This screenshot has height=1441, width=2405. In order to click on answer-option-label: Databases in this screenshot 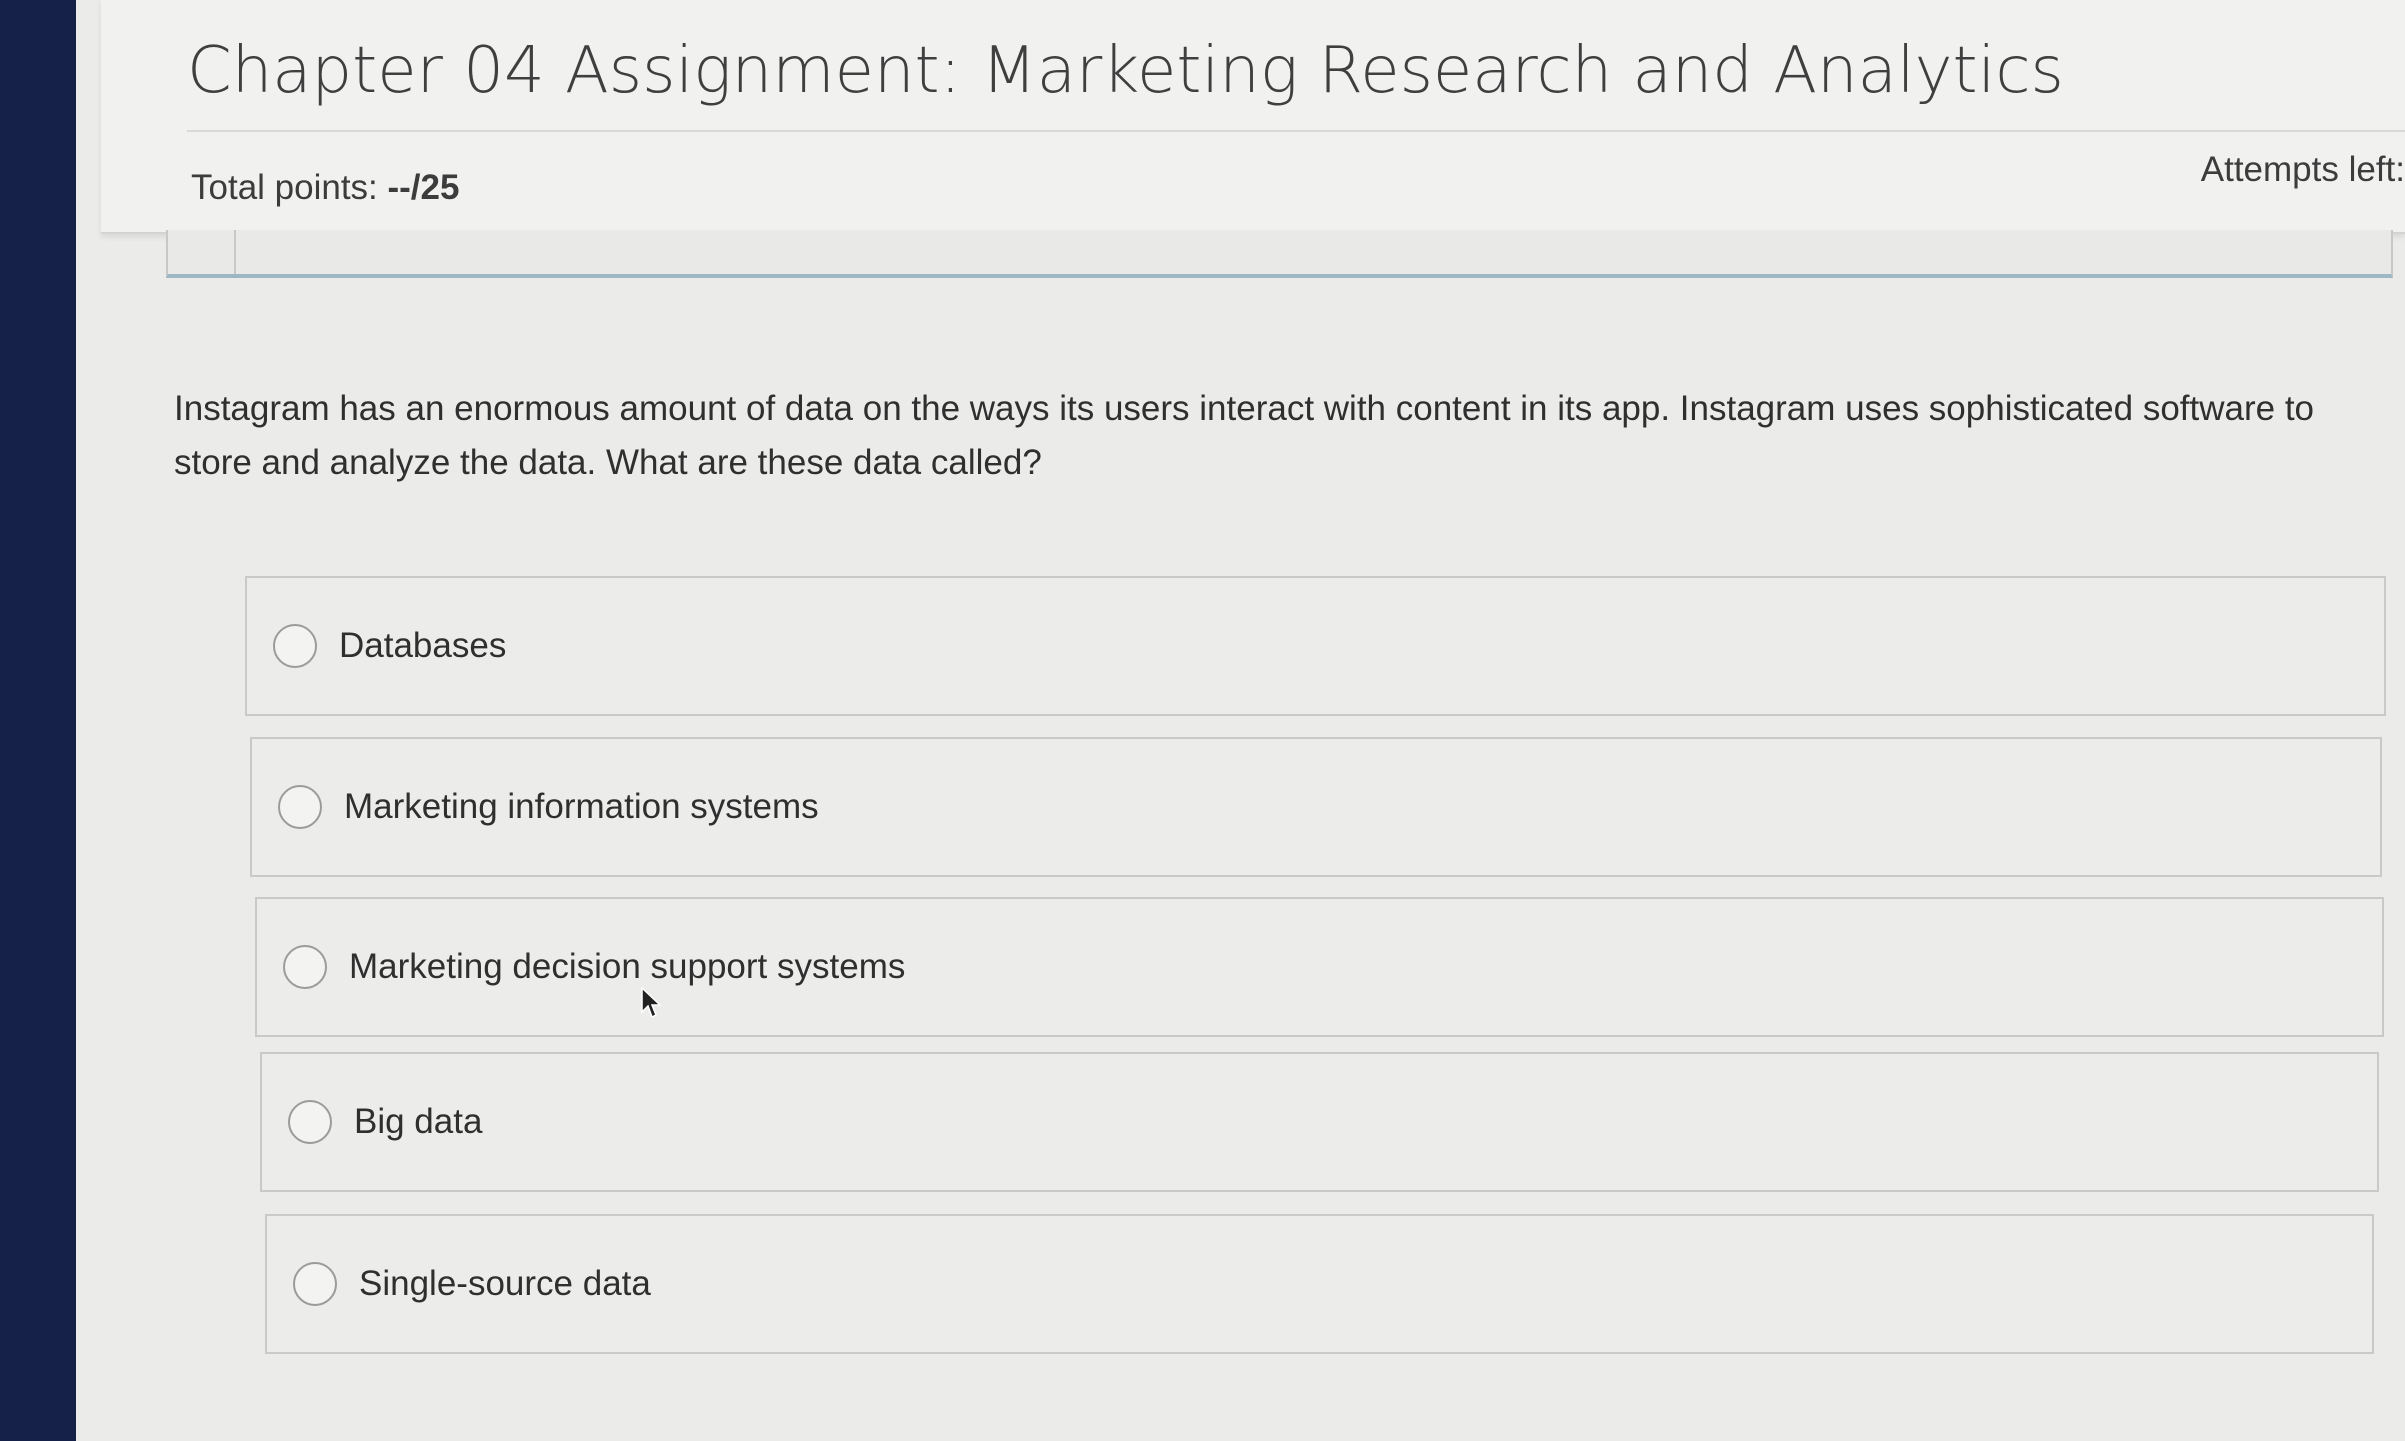, I will do `click(423, 645)`.